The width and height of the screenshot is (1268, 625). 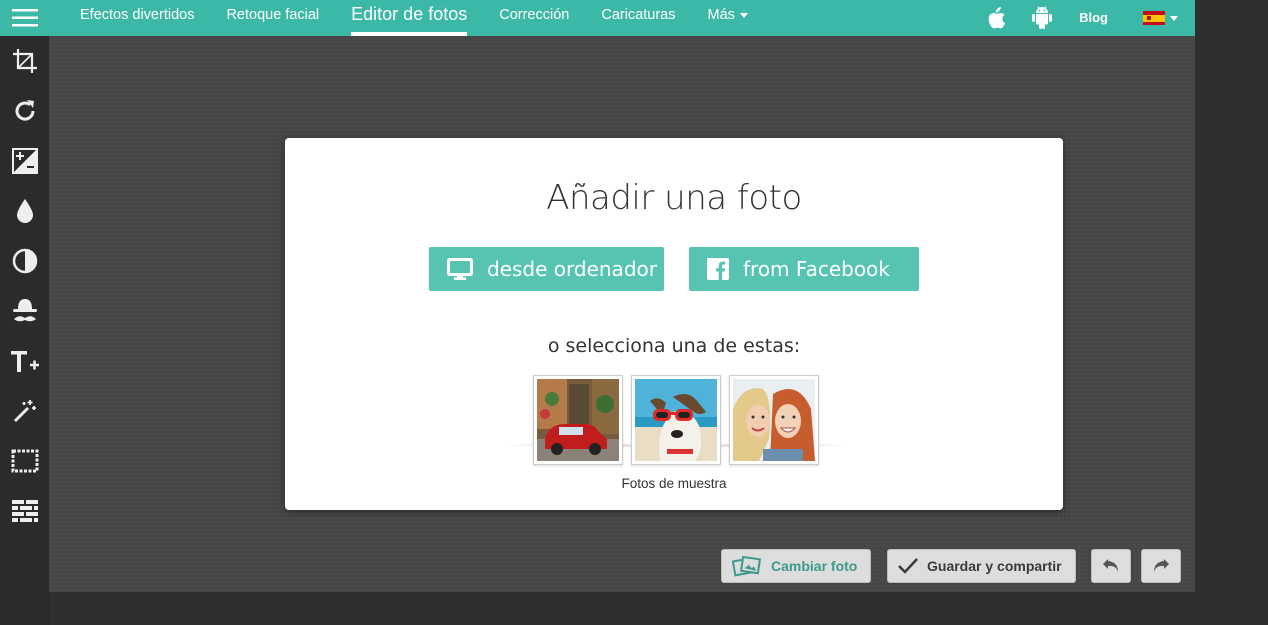 I want to click on upload-from-computer-label: desde ordenador, so click(x=572, y=269).